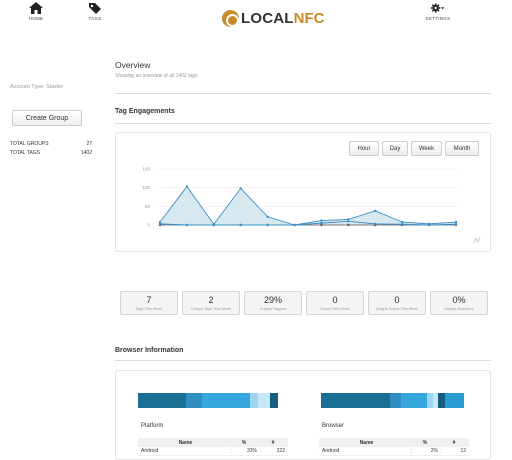 This screenshot has width=512, height=460. I want to click on section-title-browser: Browser Information, so click(149, 350).